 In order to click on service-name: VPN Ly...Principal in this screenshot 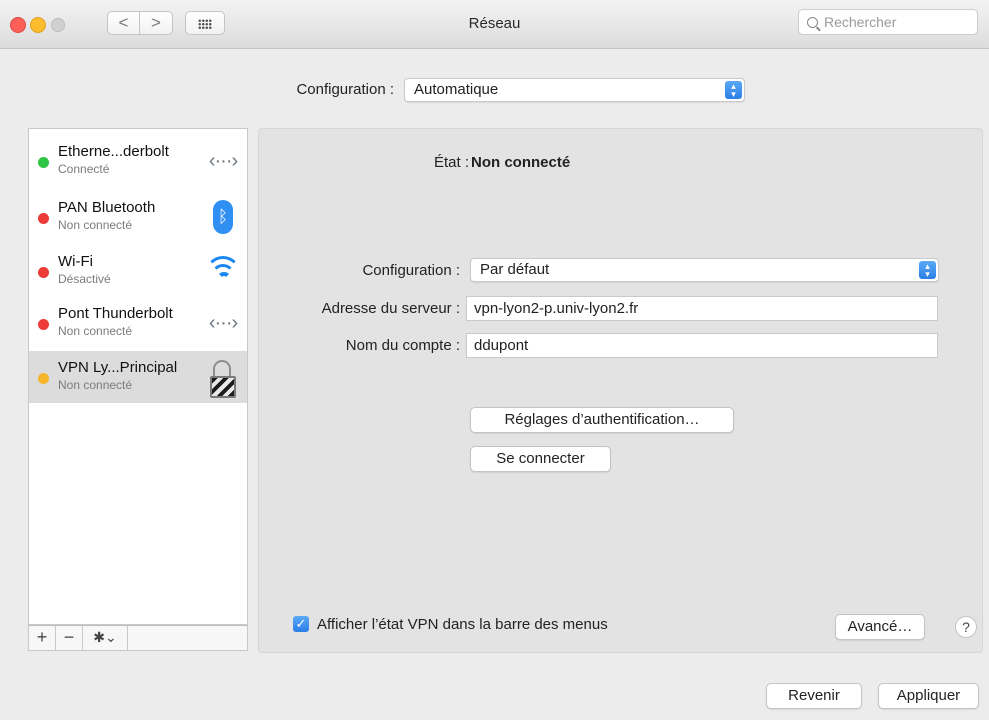, I will do `click(118, 367)`.